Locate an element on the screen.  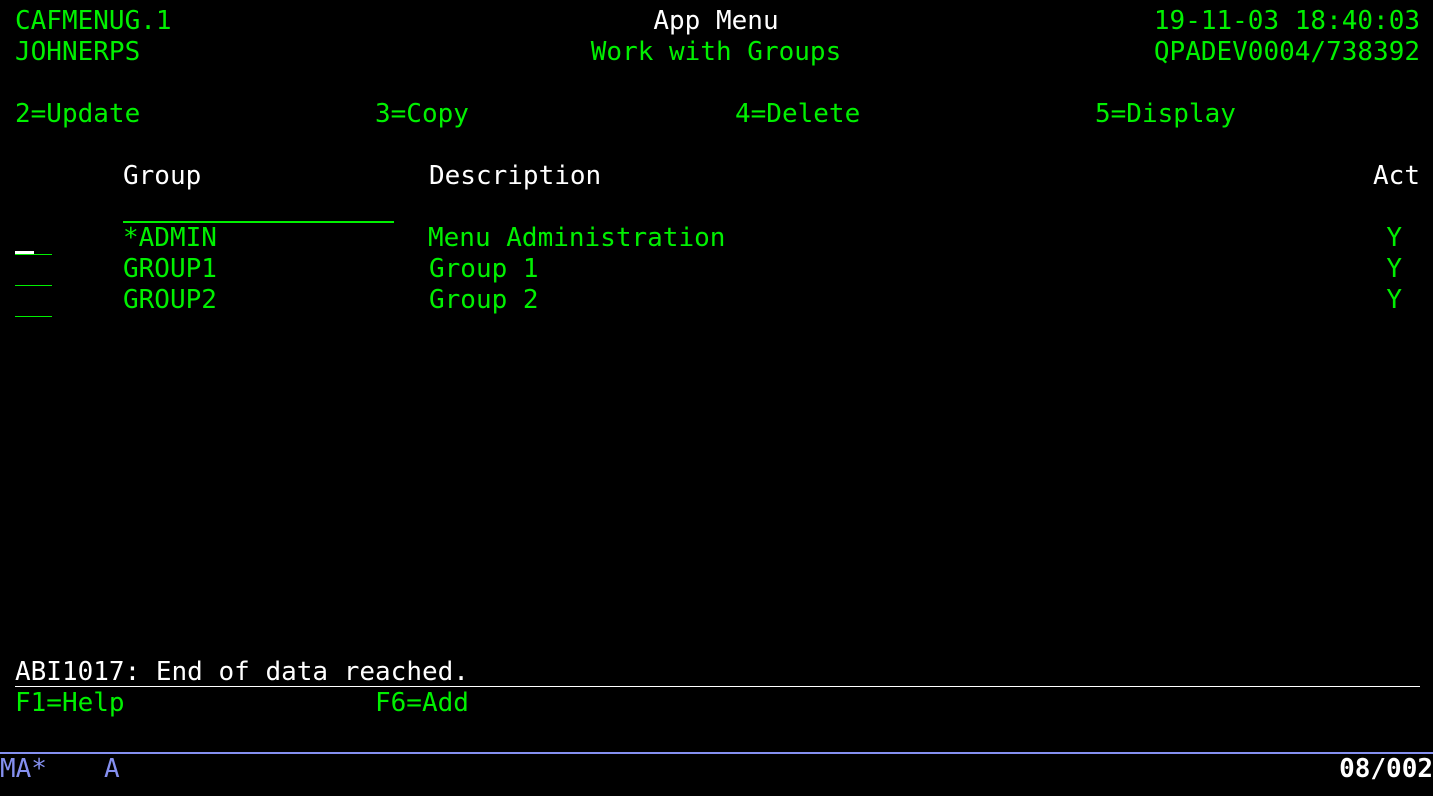
status-indicator: A is located at coordinates (112, 769).